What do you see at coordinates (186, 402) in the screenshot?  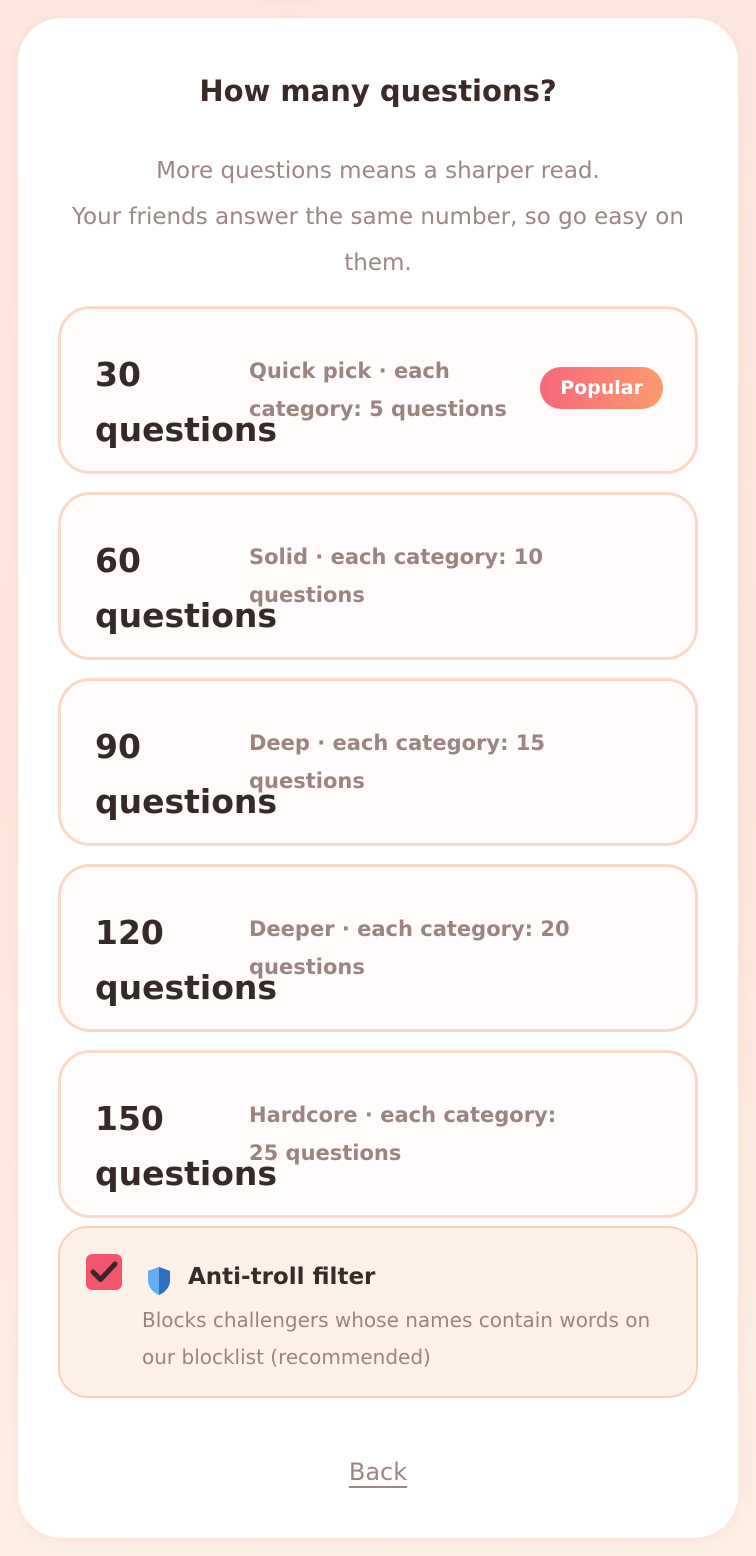 I see `option-count: 30 questions` at bounding box center [186, 402].